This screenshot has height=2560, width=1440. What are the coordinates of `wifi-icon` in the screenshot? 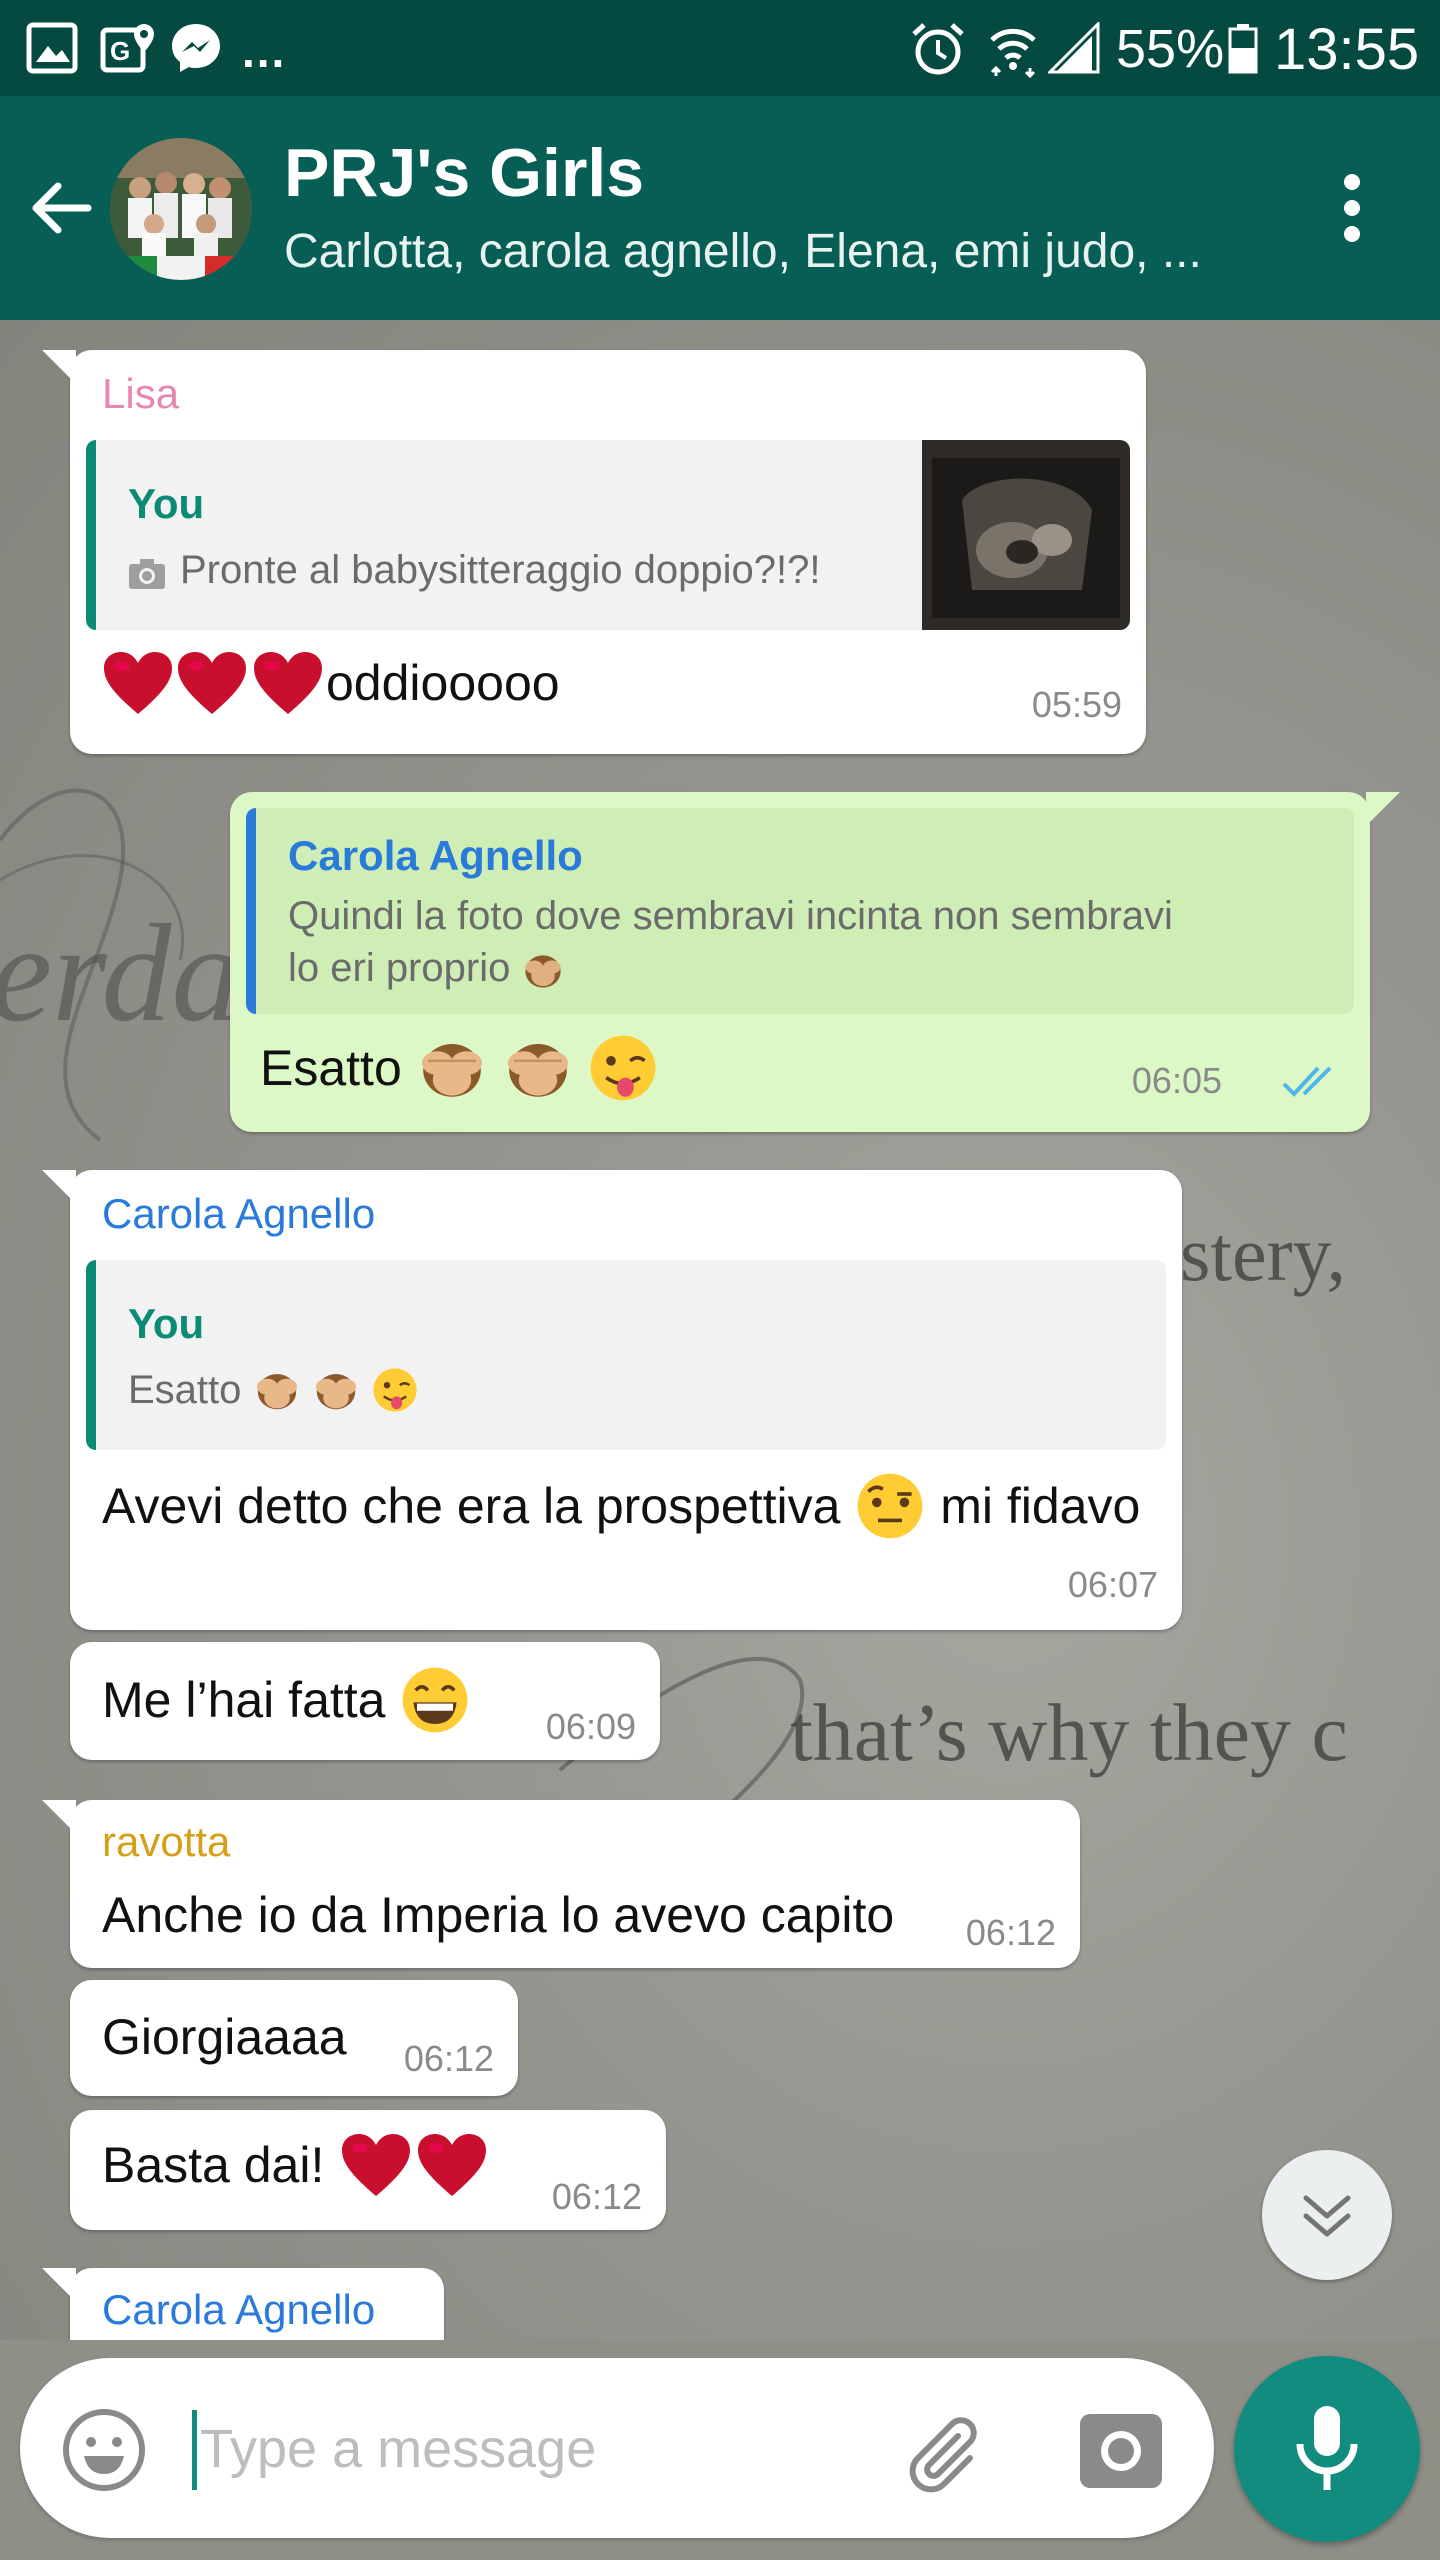 It's located at (1013, 53).